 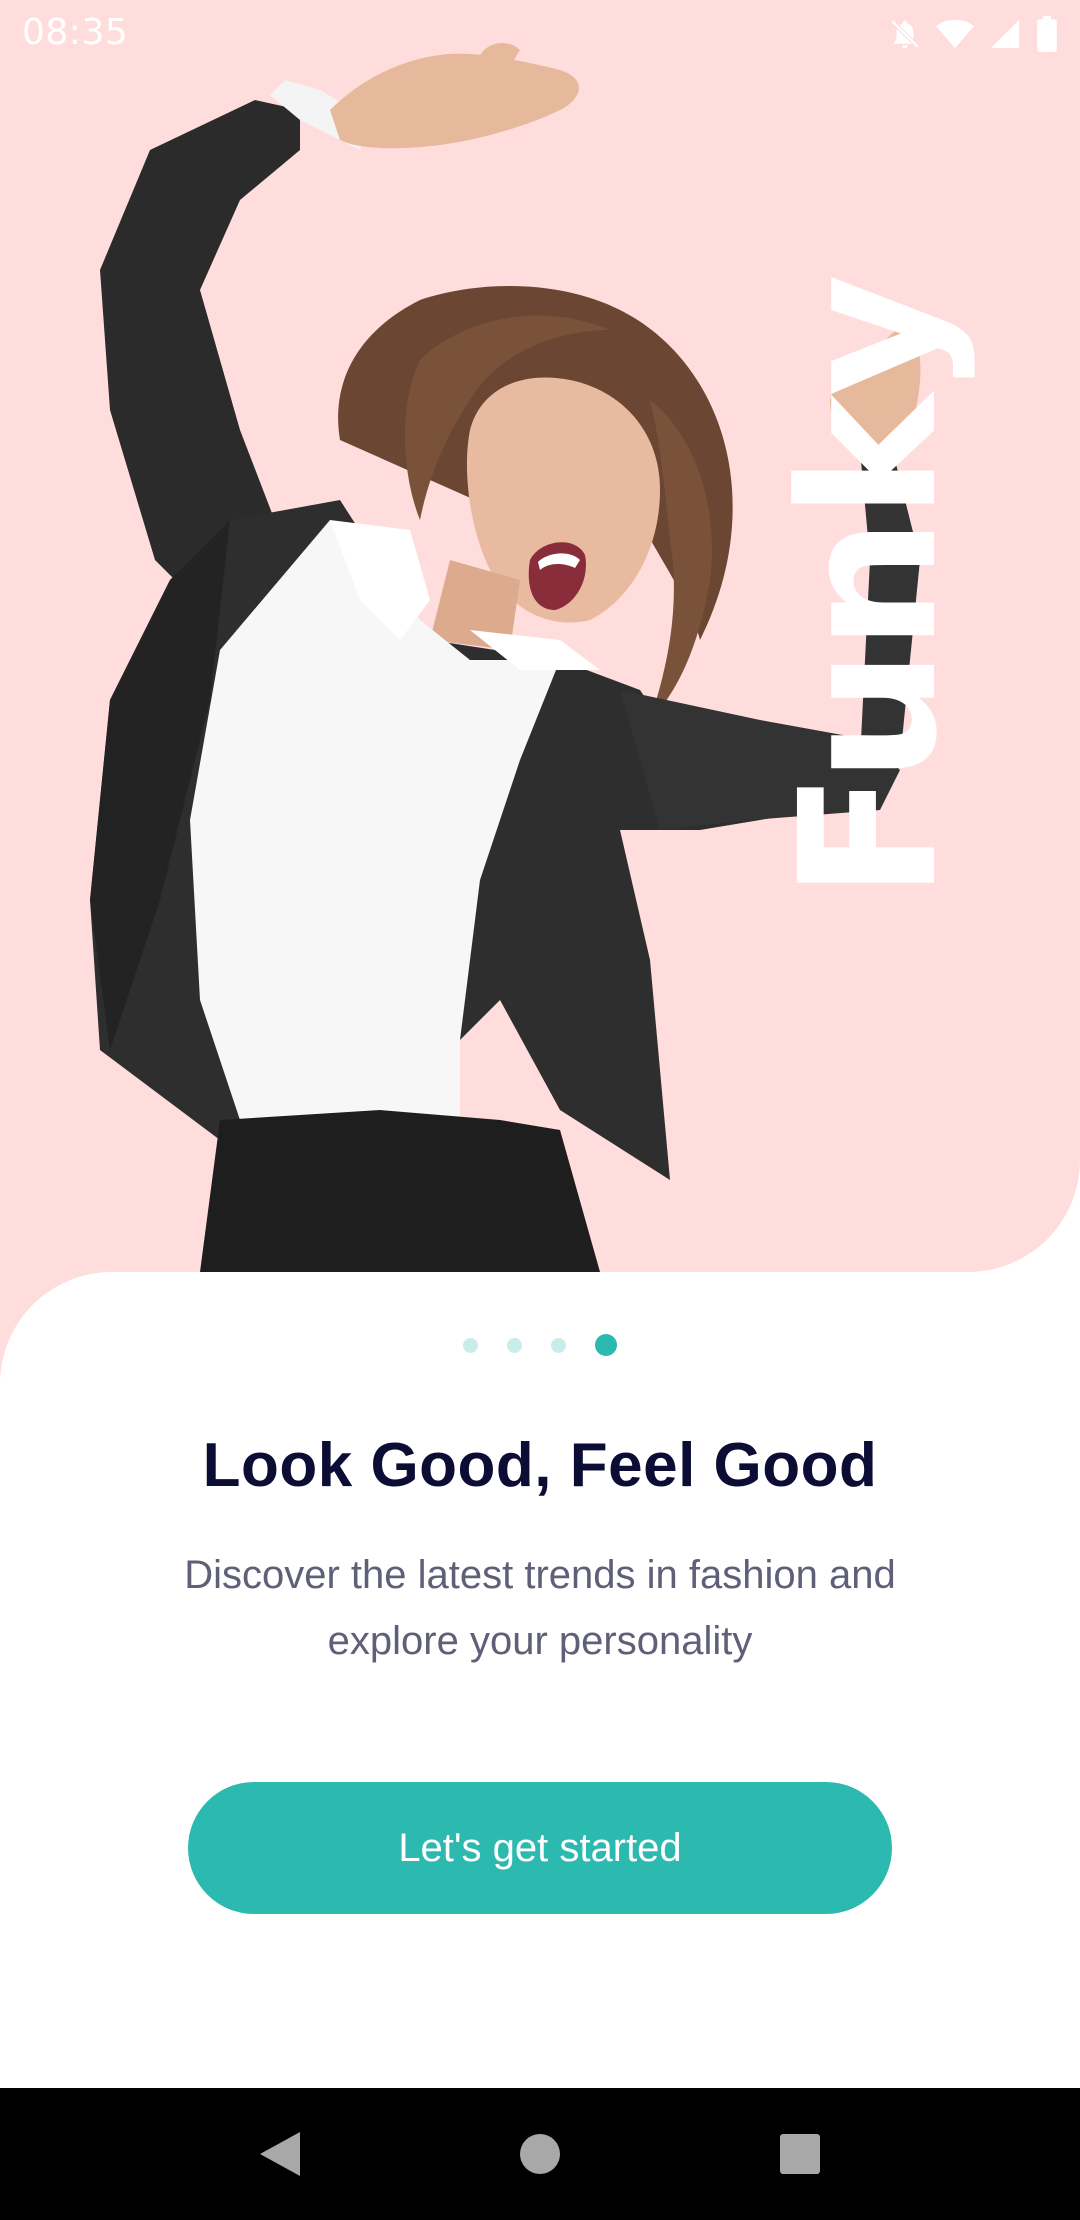 I want to click on notifications-off-icon, so click(x=905, y=34).